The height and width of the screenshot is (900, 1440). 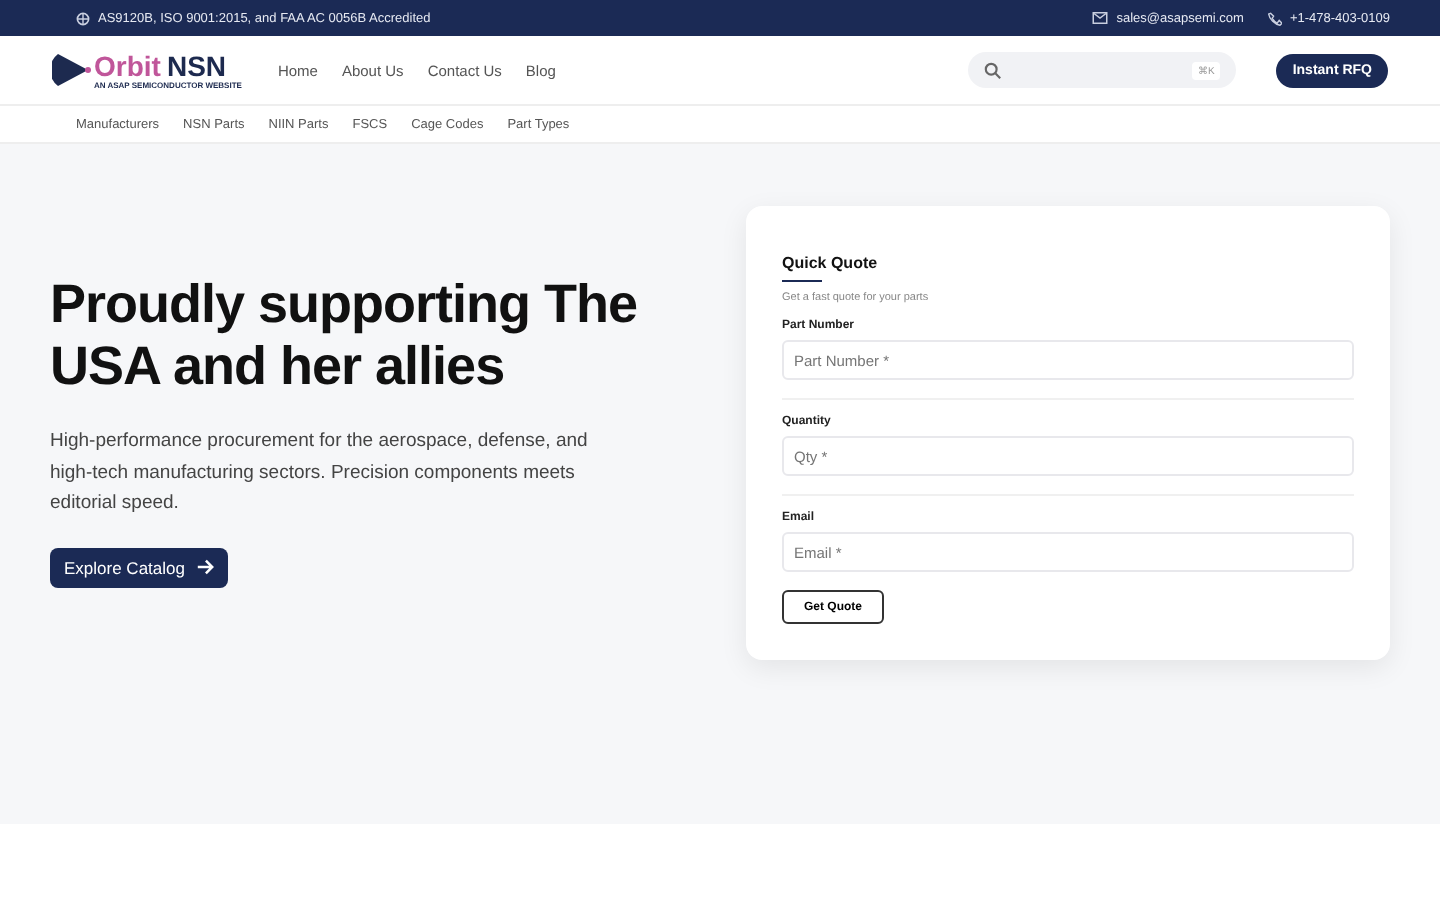 What do you see at coordinates (344, 336) in the screenshot?
I see `hero-title: Proudly supporting The USA and her allies` at bounding box center [344, 336].